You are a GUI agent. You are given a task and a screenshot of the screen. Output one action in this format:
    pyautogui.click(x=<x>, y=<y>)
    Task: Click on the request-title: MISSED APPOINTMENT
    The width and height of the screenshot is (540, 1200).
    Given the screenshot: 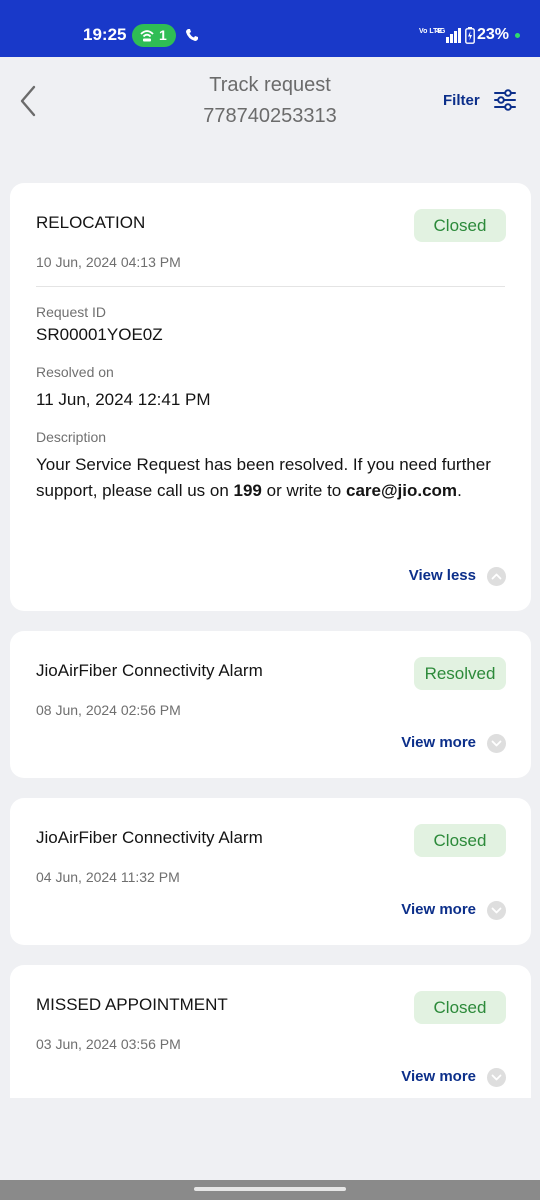 What is the action you would take?
    pyautogui.click(x=132, y=1004)
    